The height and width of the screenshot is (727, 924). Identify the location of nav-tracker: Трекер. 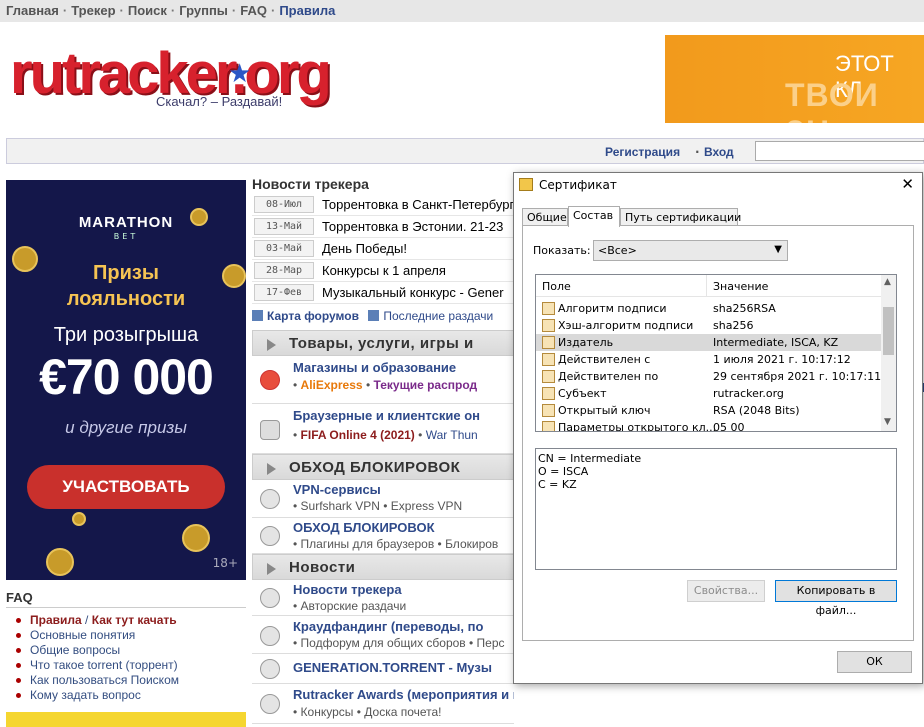
(93, 10).